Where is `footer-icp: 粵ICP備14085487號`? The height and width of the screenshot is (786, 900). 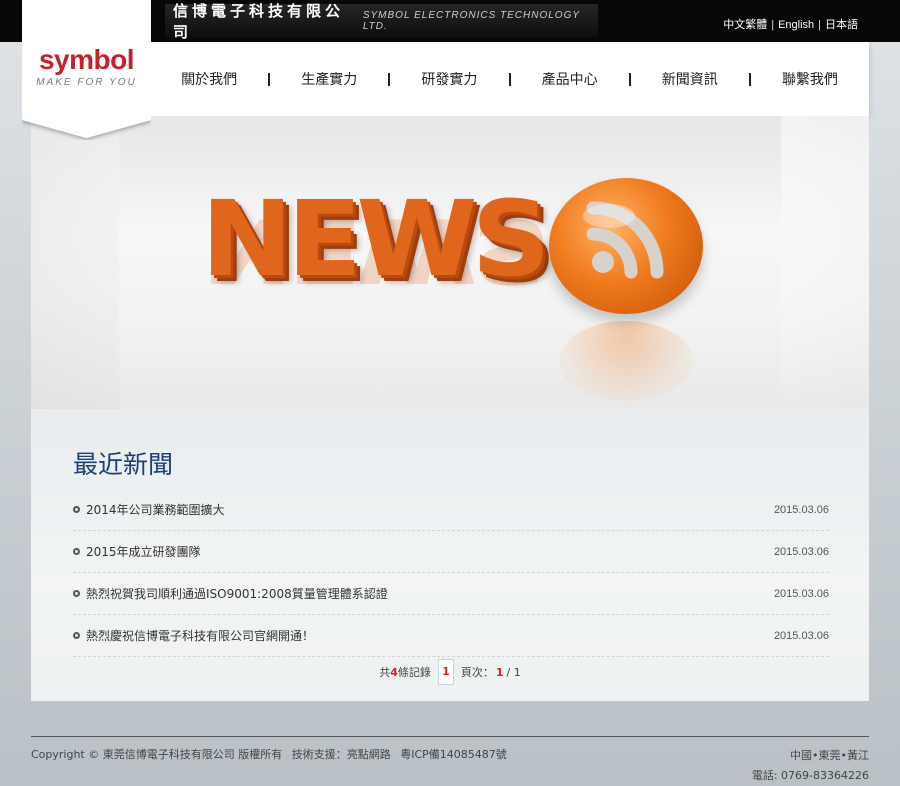
footer-icp: 粵ICP備14085487號 is located at coordinates (453, 754).